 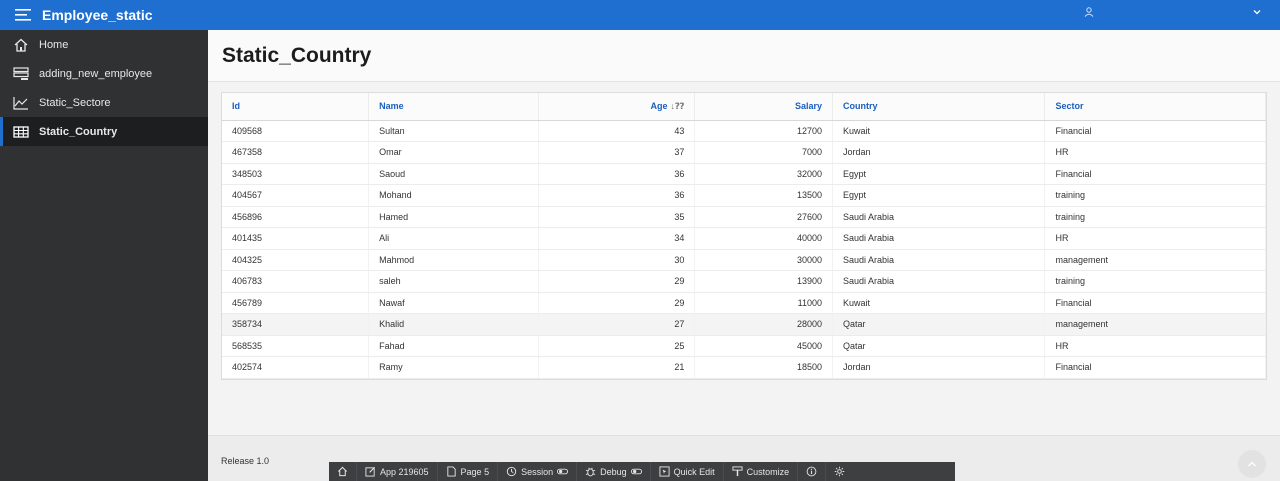 I want to click on page-header: Static_Country, so click(x=744, y=56).